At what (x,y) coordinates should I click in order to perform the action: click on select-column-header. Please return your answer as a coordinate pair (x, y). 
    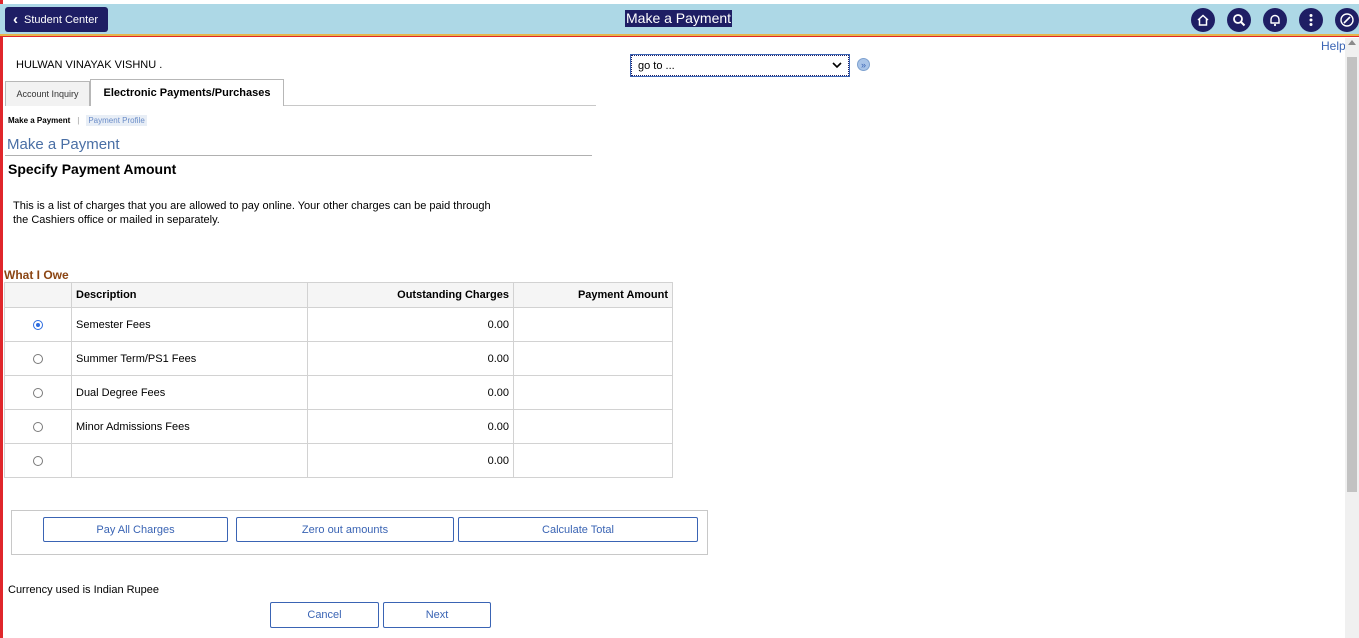
    Looking at the image, I should click on (38, 295).